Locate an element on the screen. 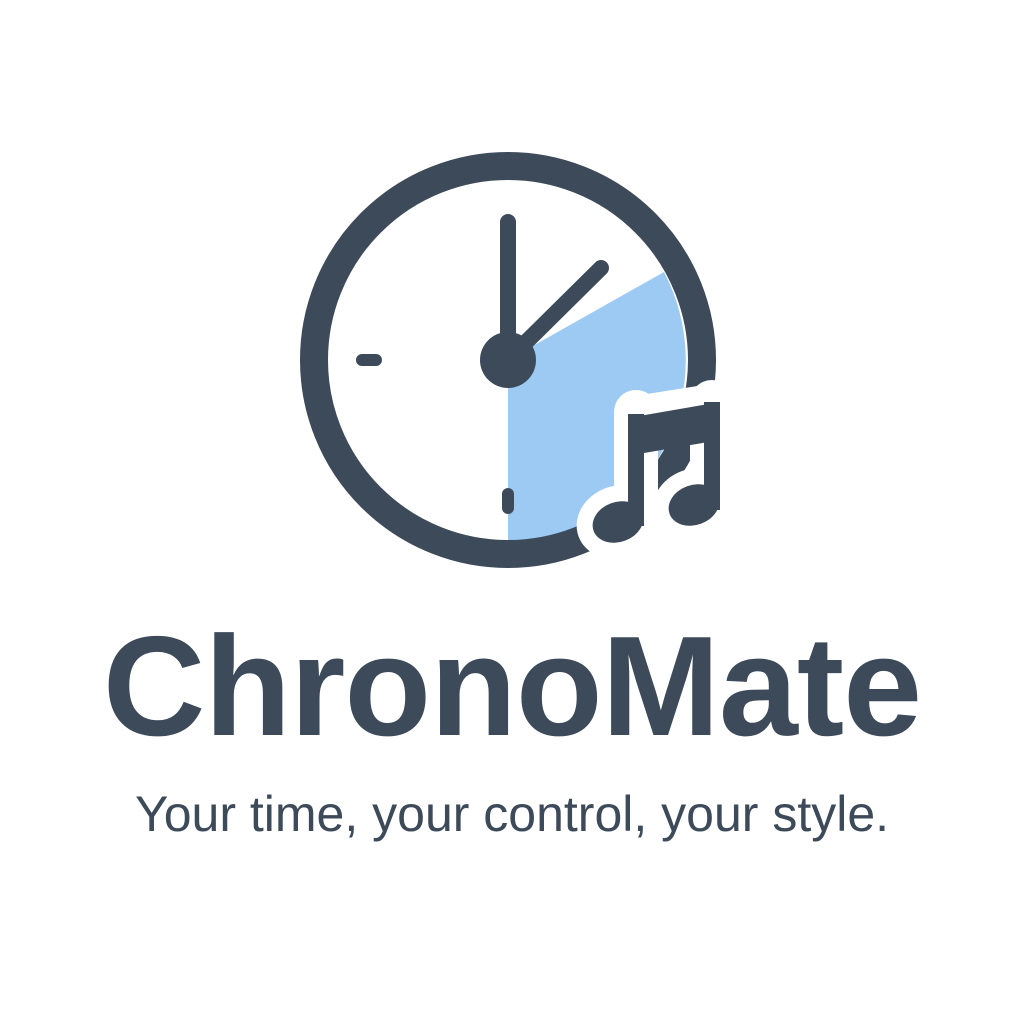 The height and width of the screenshot is (1024, 1024). tagline: Your time, your control, your style. is located at coordinates (512, 814).